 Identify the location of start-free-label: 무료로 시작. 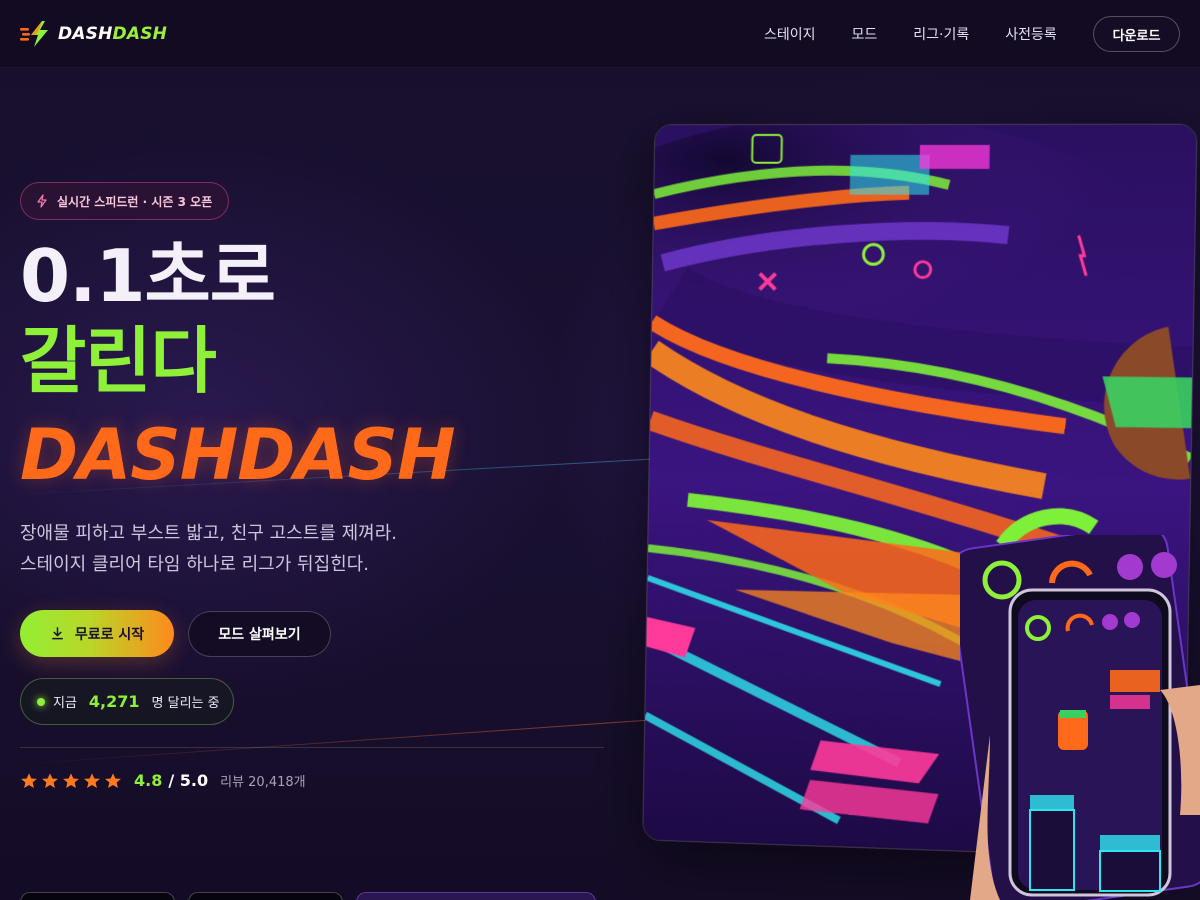
(109, 634).